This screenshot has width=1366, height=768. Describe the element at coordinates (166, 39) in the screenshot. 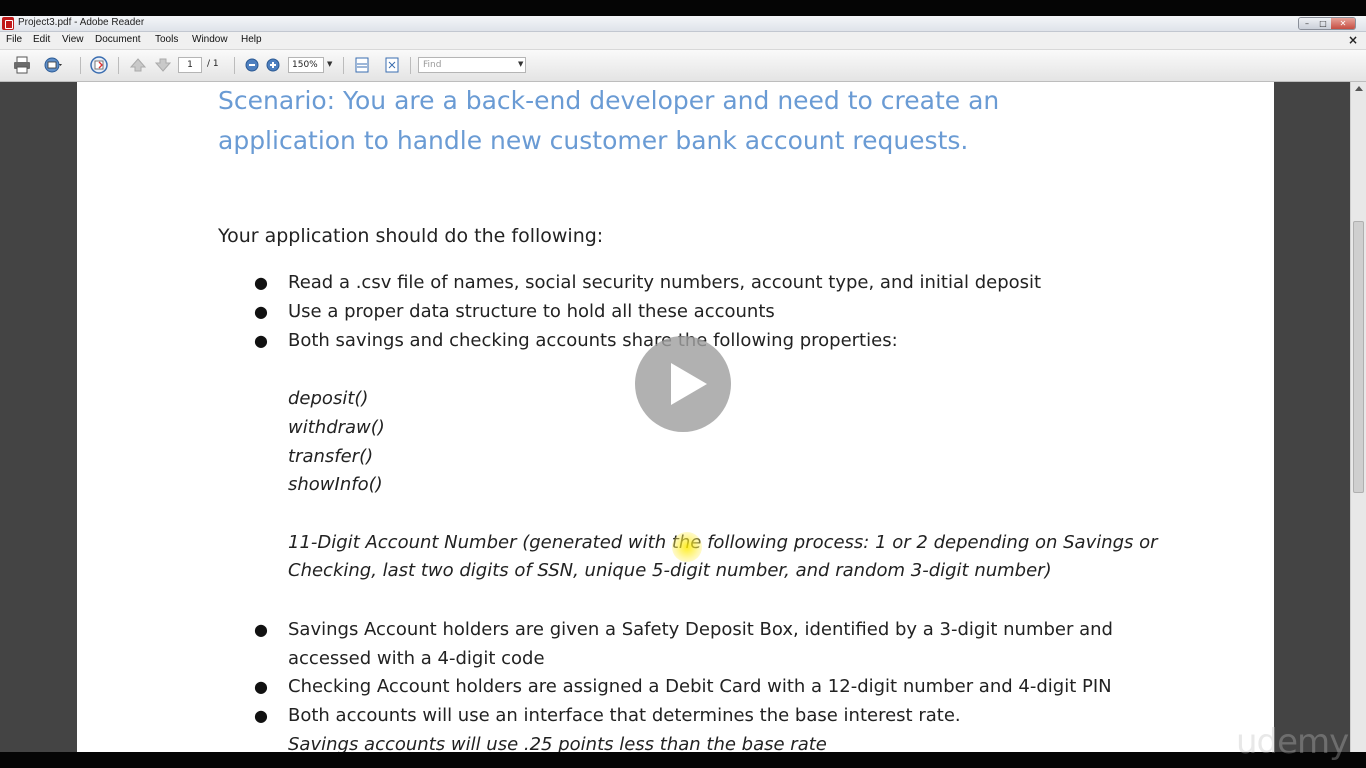

I see `menu-tools: Tools` at that location.